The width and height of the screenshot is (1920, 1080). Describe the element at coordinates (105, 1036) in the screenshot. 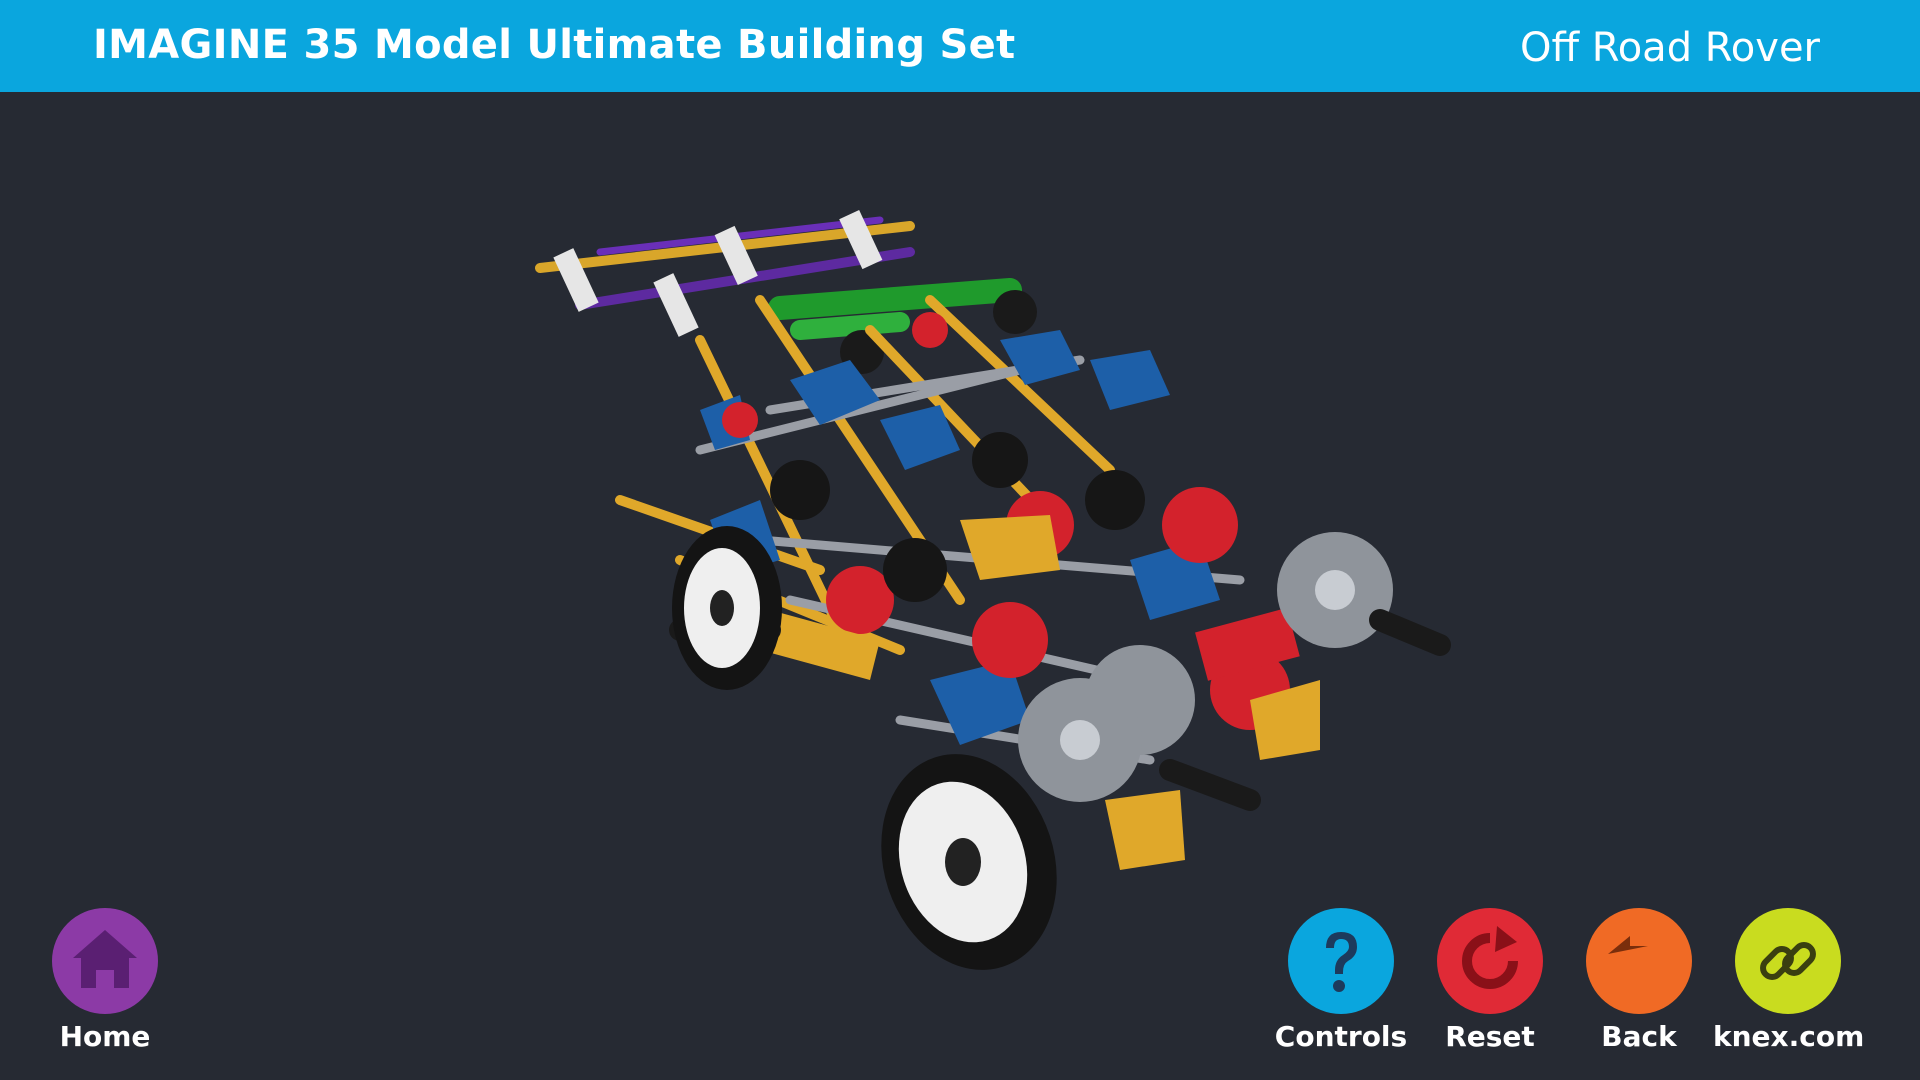

I see `home-label: Home` at that location.